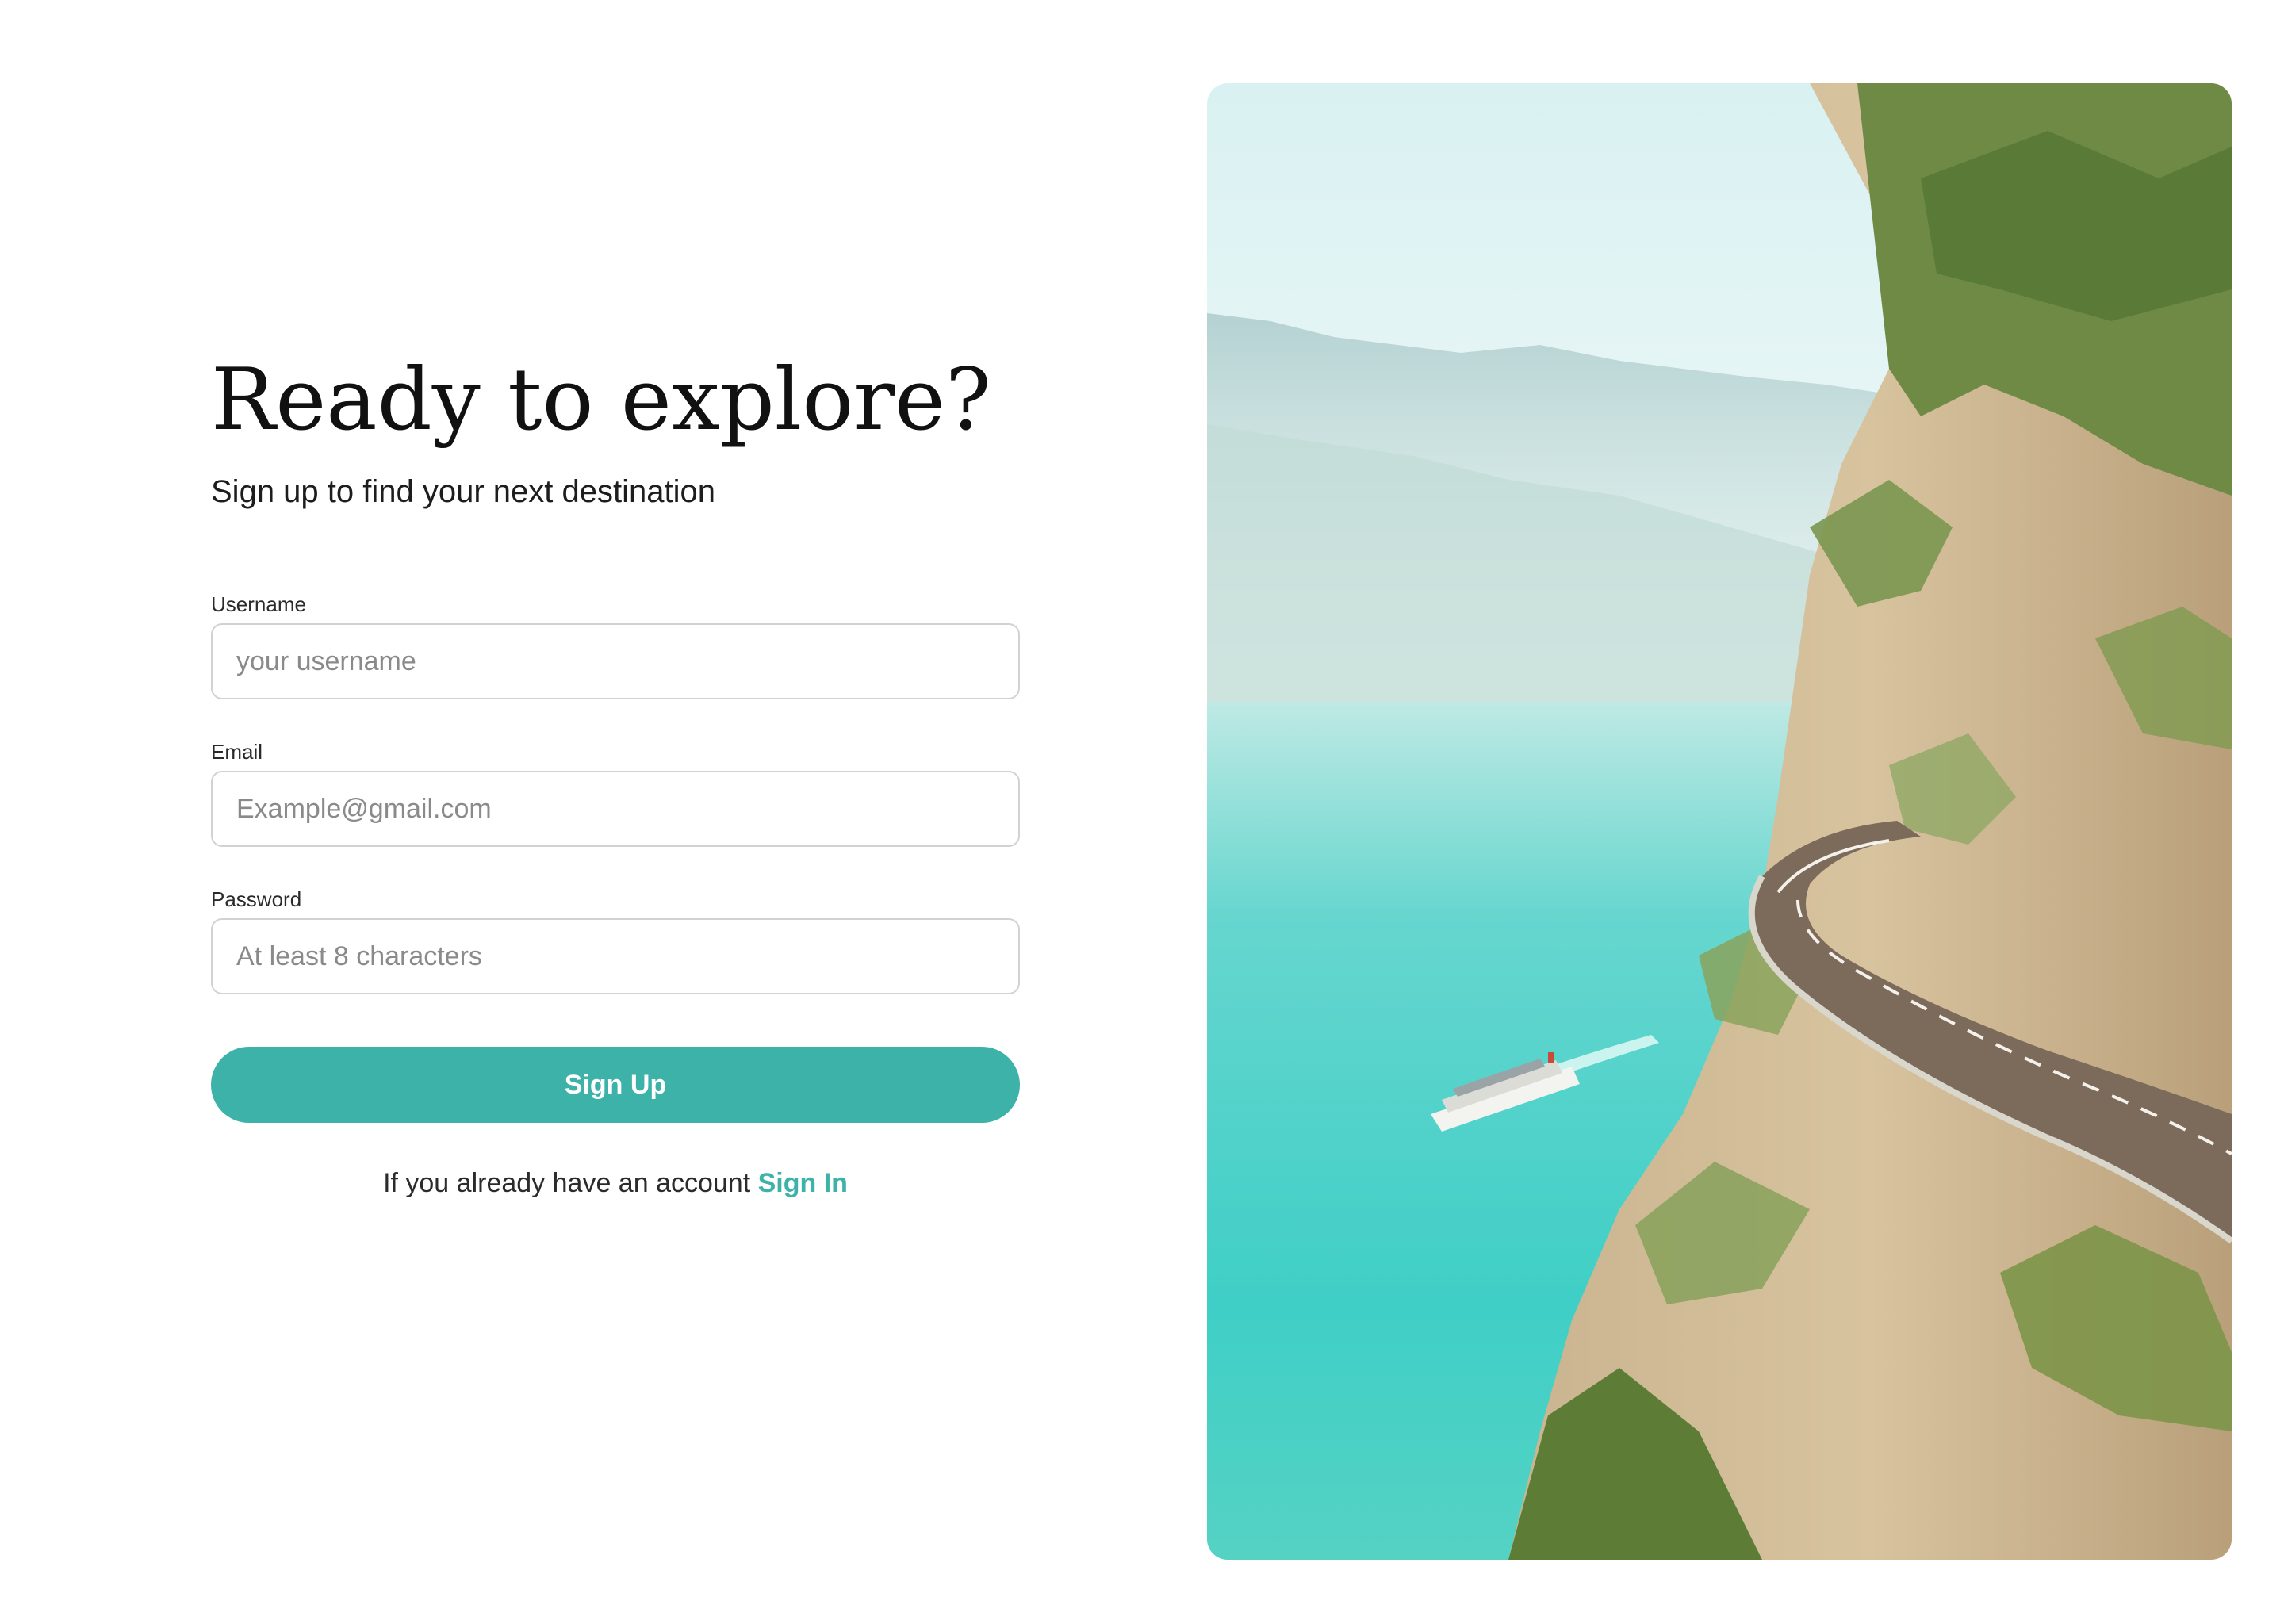 The height and width of the screenshot is (1624, 2284). What do you see at coordinates (627, 808) in the screenshot?
I see `email-input` at bounding box center [627, 808].